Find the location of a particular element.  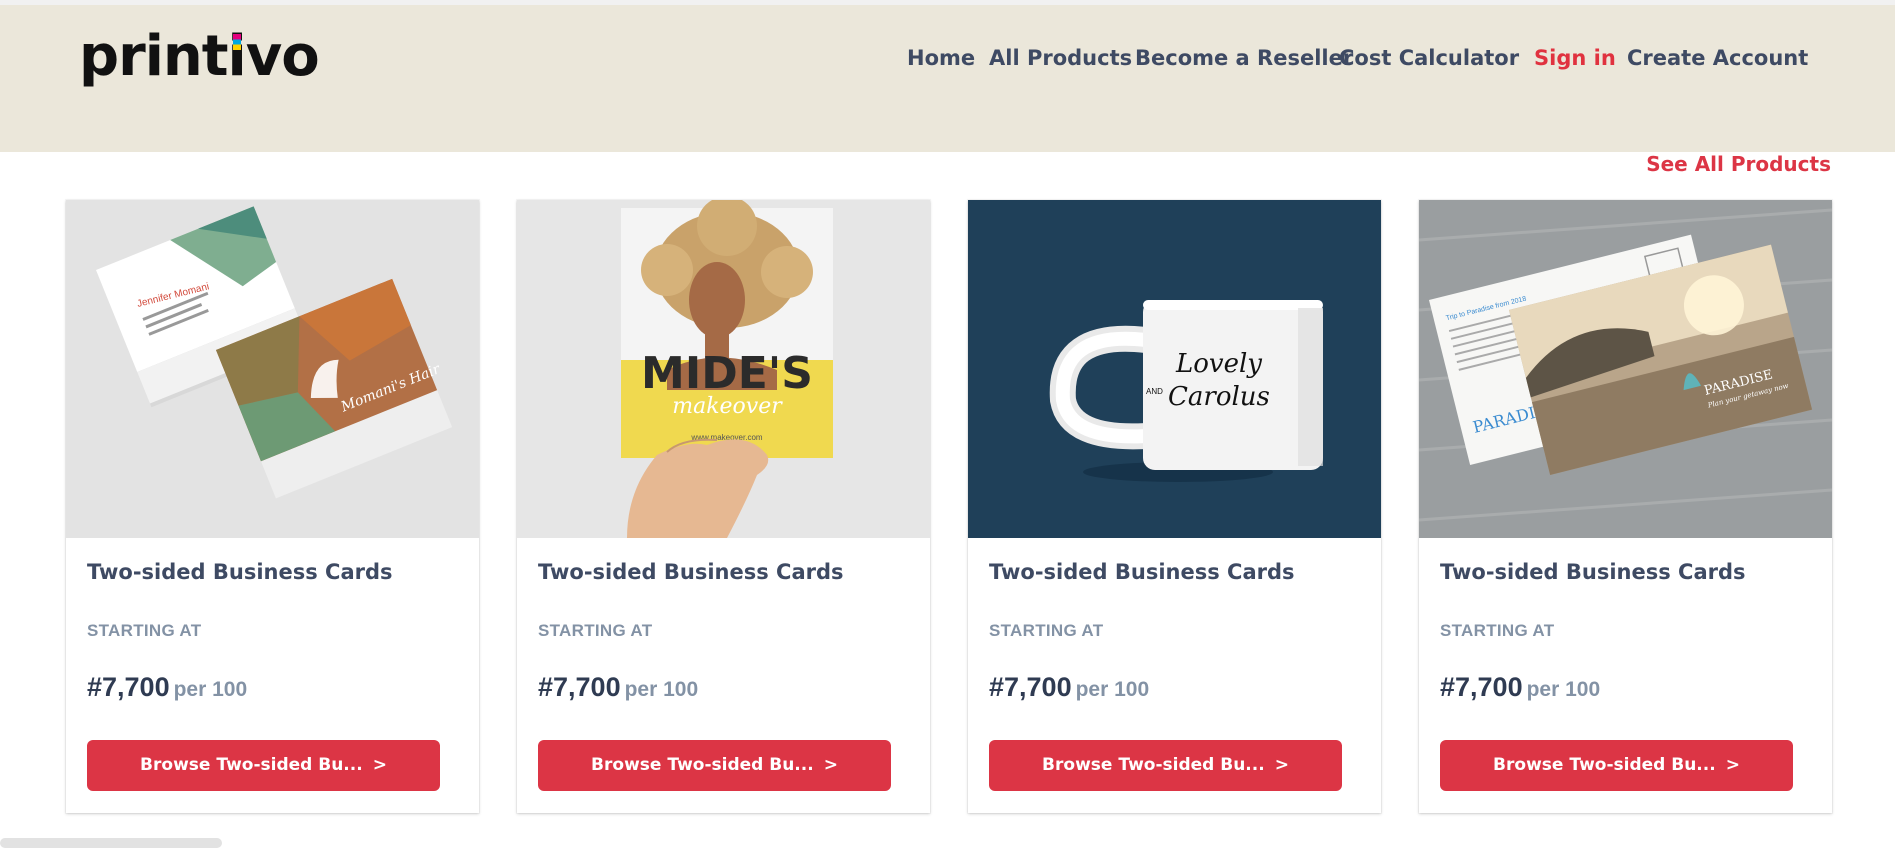

mug-line2: Carolus is located at coordinates (1219, 397).